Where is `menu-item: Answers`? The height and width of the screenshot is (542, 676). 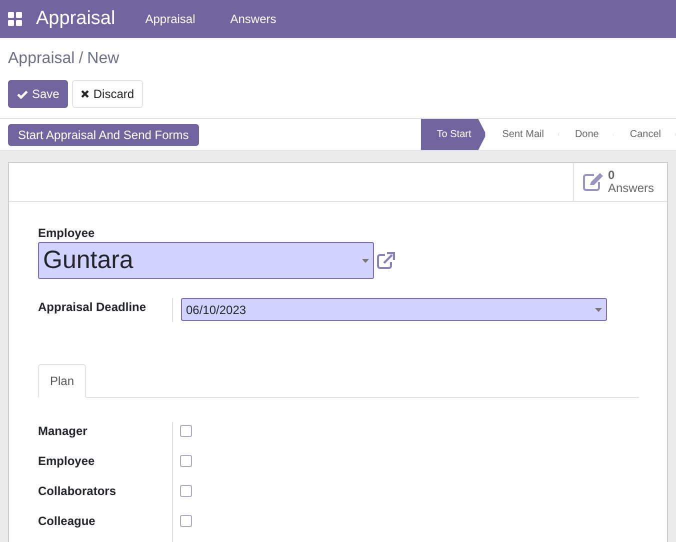
menu-item: Answers is located at coordinates (253, 19).